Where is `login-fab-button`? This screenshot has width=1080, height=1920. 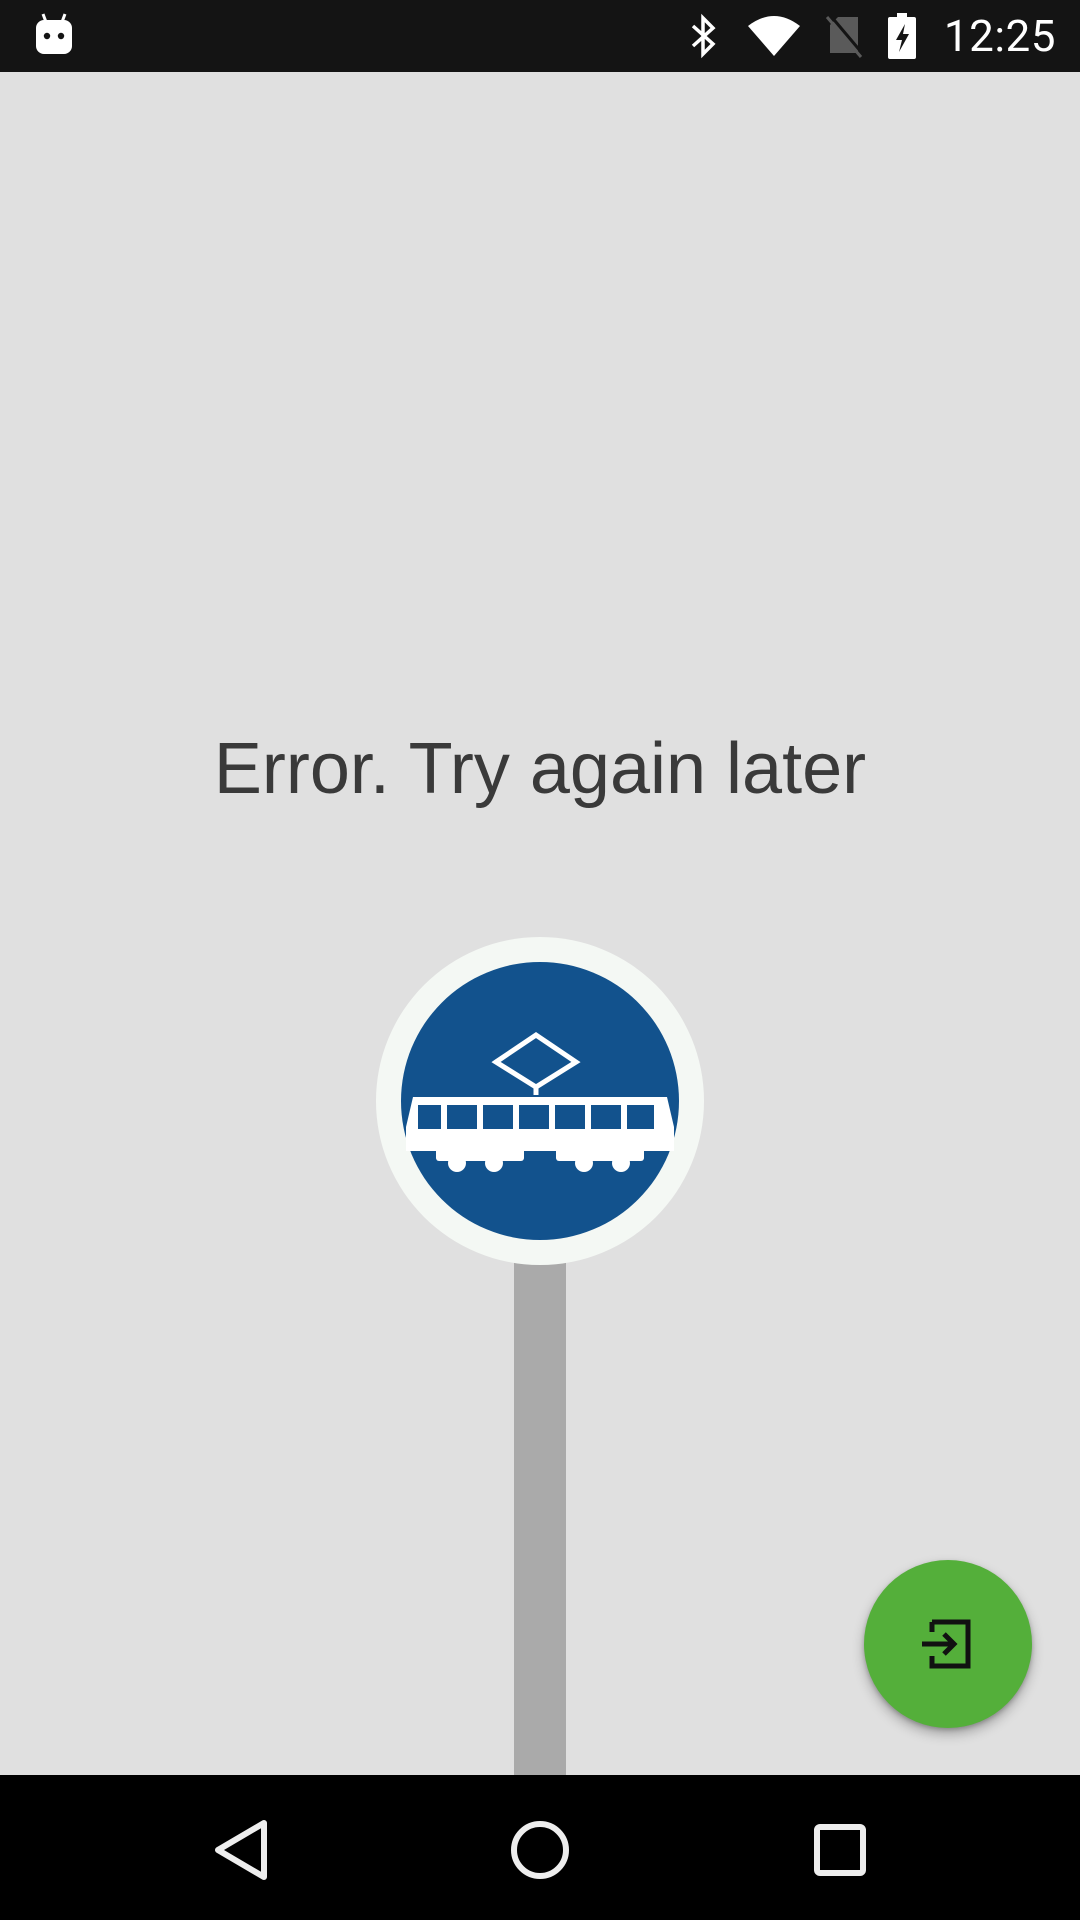
login-fab-button is located at coordinates (948, 1644).